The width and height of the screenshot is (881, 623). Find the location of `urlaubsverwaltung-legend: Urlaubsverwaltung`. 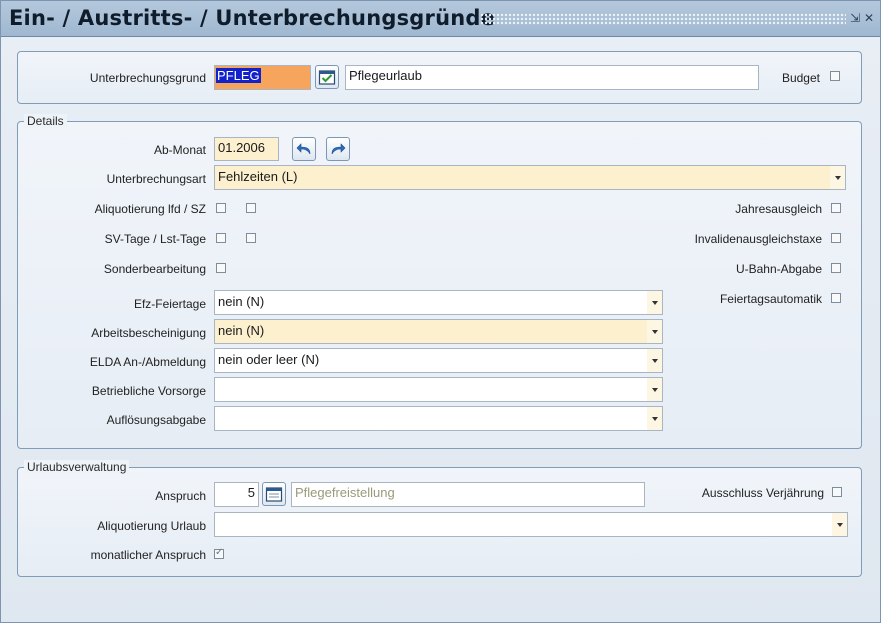

urlaubsverwaltung-legend: Urlaubsverwaltung is located at coordinates (77, 467).